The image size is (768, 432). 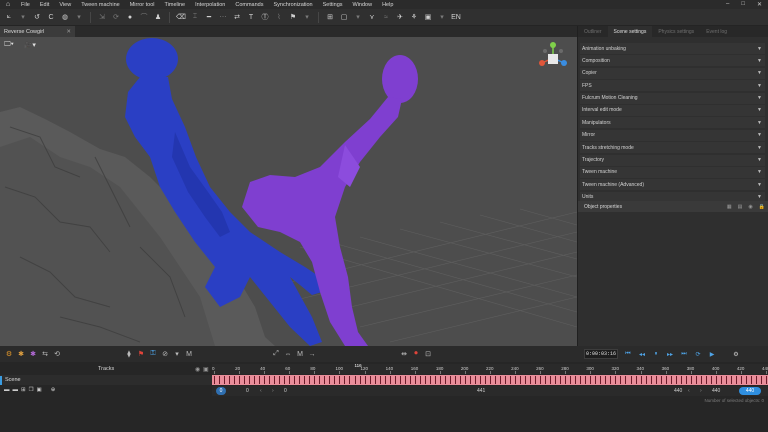 What do you see at coordinates (400, 17) in the screenshot?
I see `fly-icon: ✈` at bounding box center [400, 17].